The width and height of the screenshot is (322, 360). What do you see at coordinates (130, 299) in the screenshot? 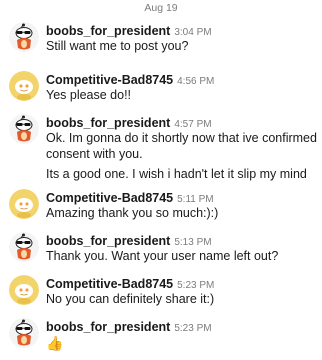
I see `message-text: No you can definitely share it:)` at bounding box center [130, 299].